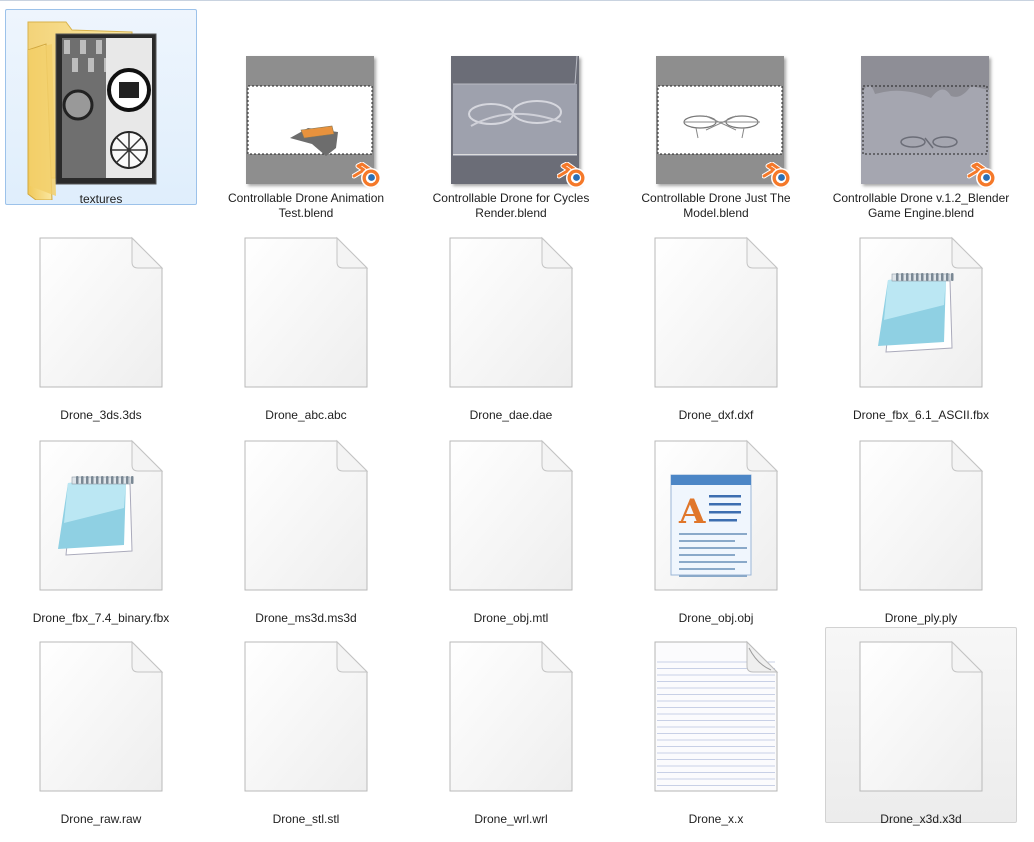 The height and width of the screenshot is (842, 1034). I want to click on file-name-label: Drone_x3d.x3d, so click(921, 819).